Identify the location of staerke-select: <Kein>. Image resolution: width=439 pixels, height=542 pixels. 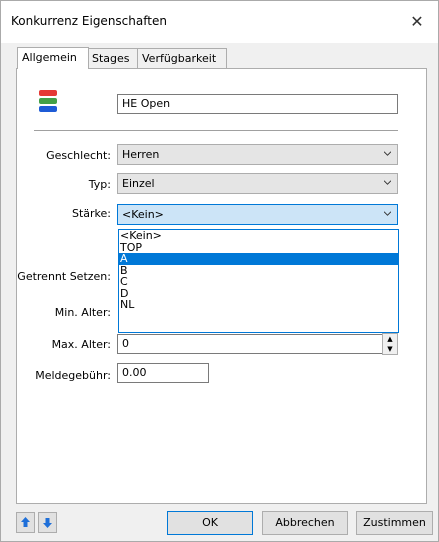
(257, 214).